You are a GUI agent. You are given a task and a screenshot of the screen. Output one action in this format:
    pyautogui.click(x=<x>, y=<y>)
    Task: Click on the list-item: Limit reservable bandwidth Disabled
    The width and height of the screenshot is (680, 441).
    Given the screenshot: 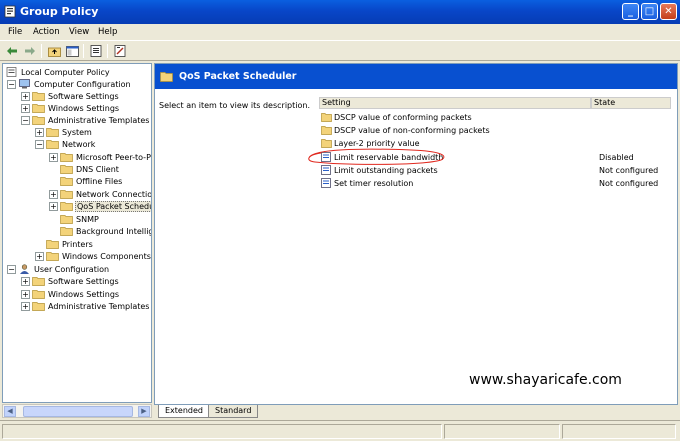 What is the action you would take?
    pyautogui.click(x=490, y=157)
    